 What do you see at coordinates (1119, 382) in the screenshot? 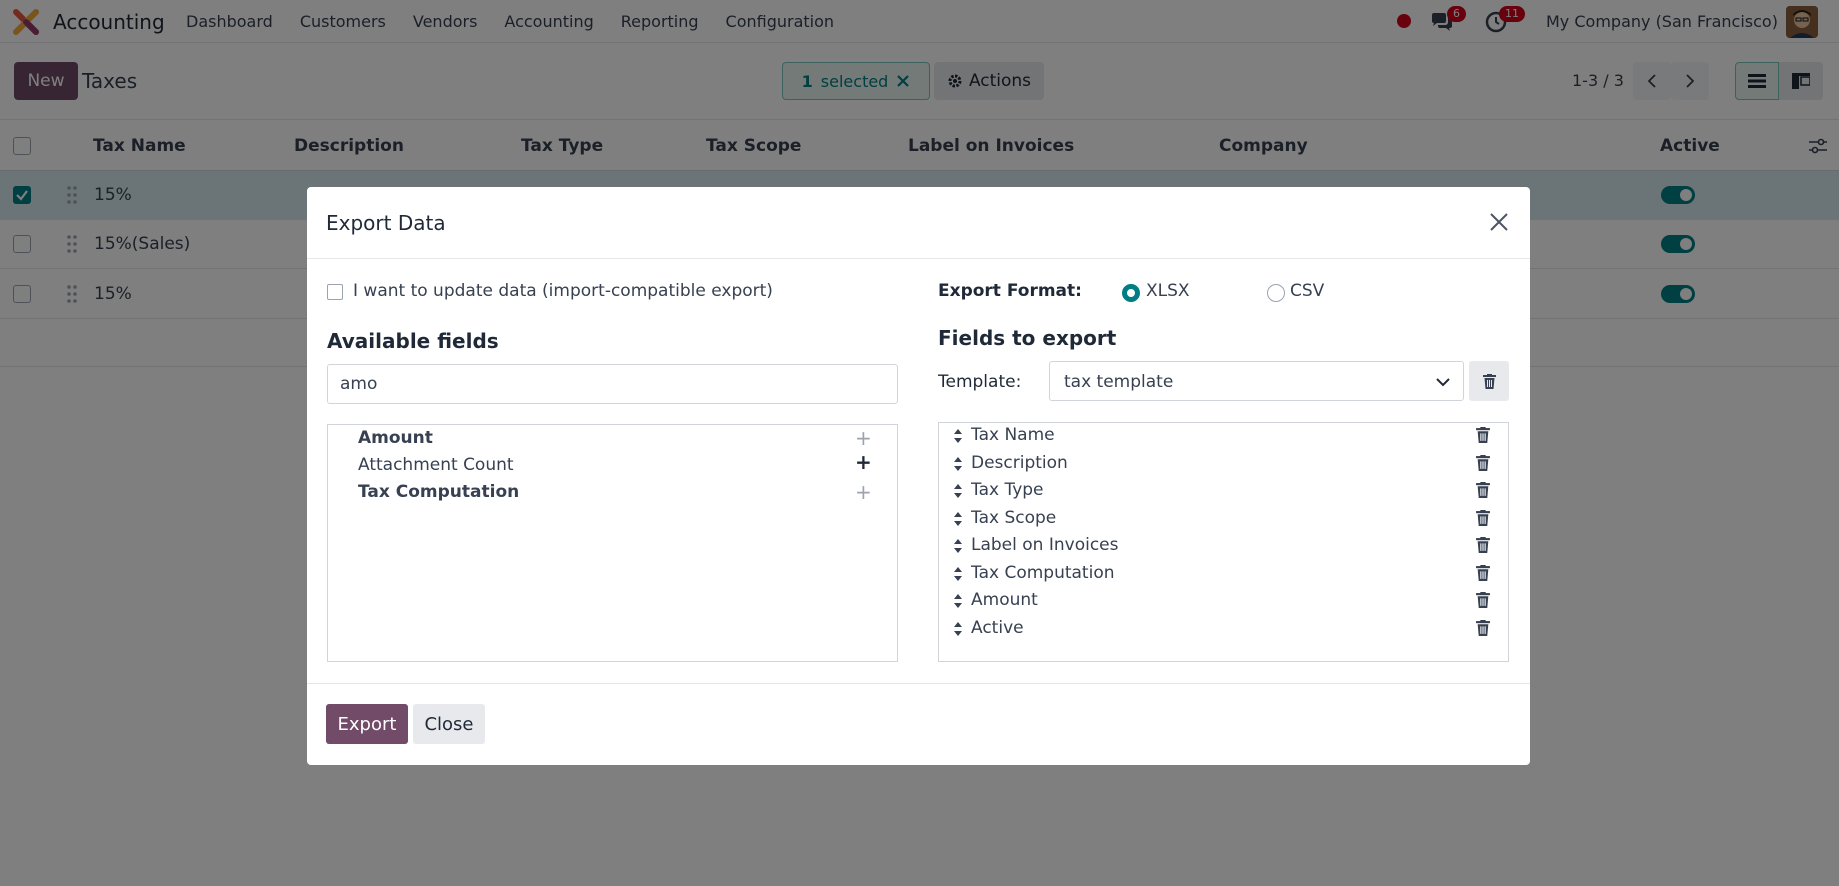
I see `template-value: tax template` at bounding box center [1119, 382].